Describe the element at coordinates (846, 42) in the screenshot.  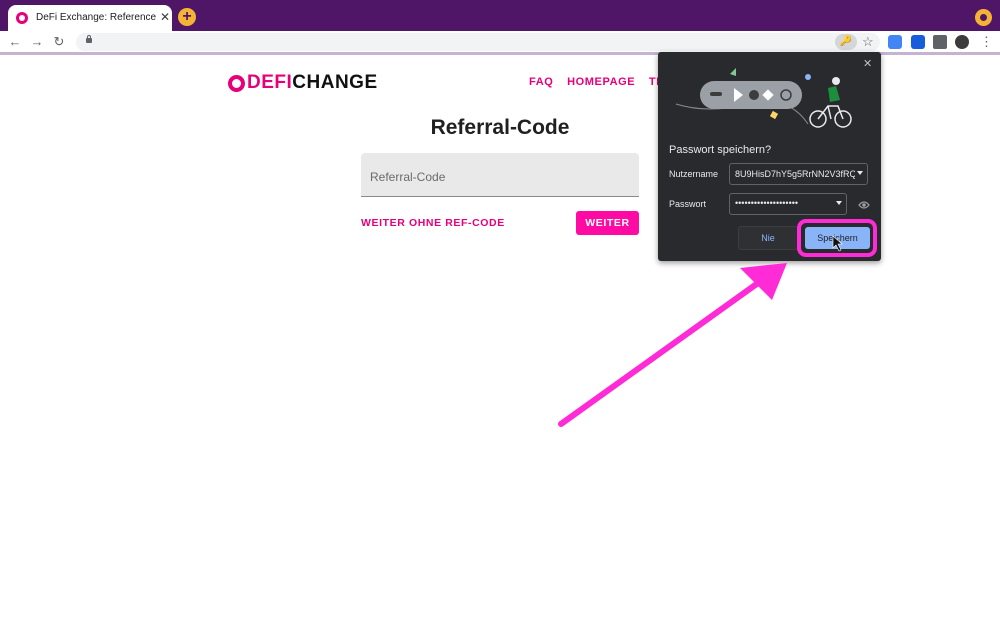
I see `key-icon: 🔑` at that location.